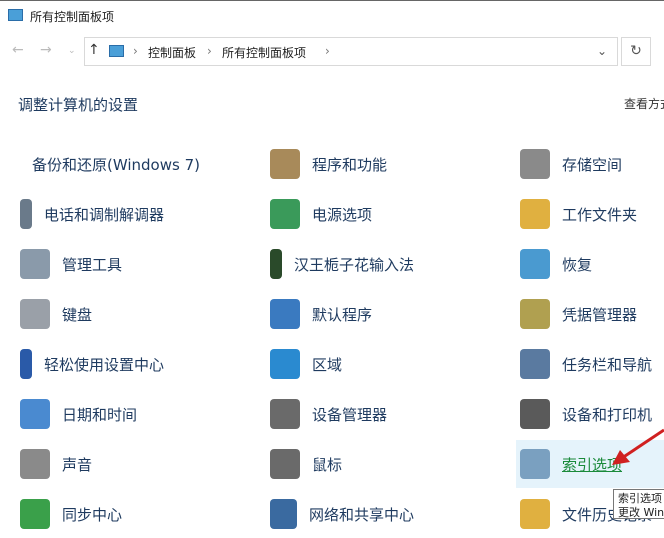 The image size is (664, 538). Describe the element at coordinates (644, 103) in the screenshot. I see `view-by-label: 查看方式` at that location.